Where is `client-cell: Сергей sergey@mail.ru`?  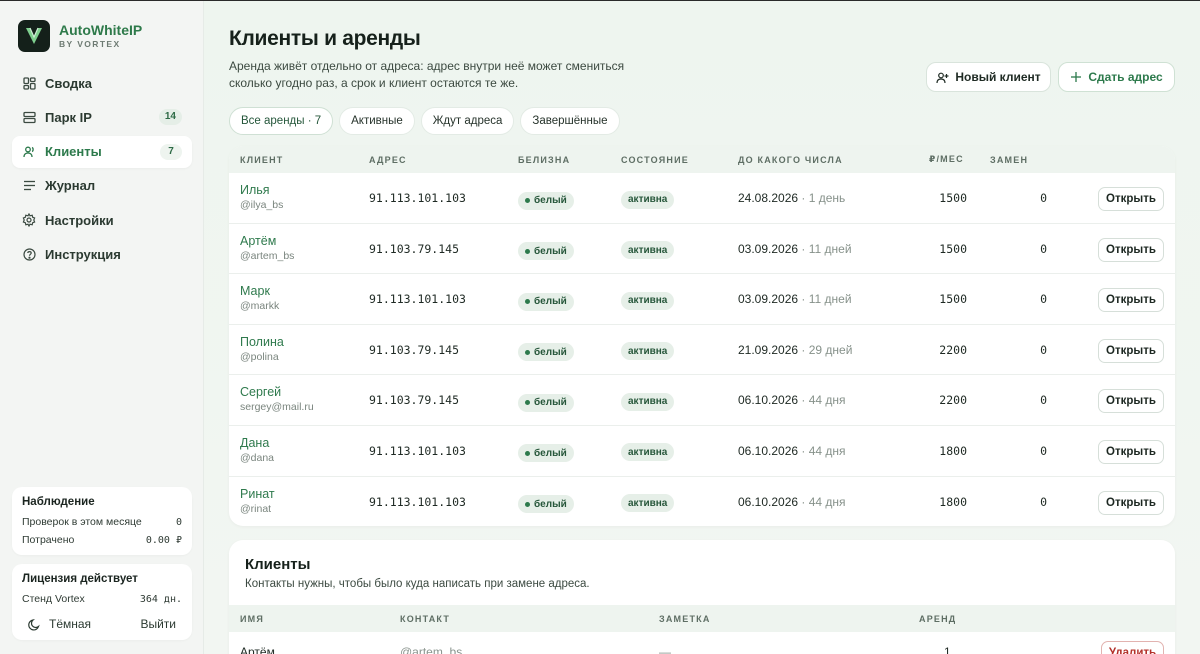
client-cell: Сергей sergey@mail.ru is located at coordinates (277, 400).